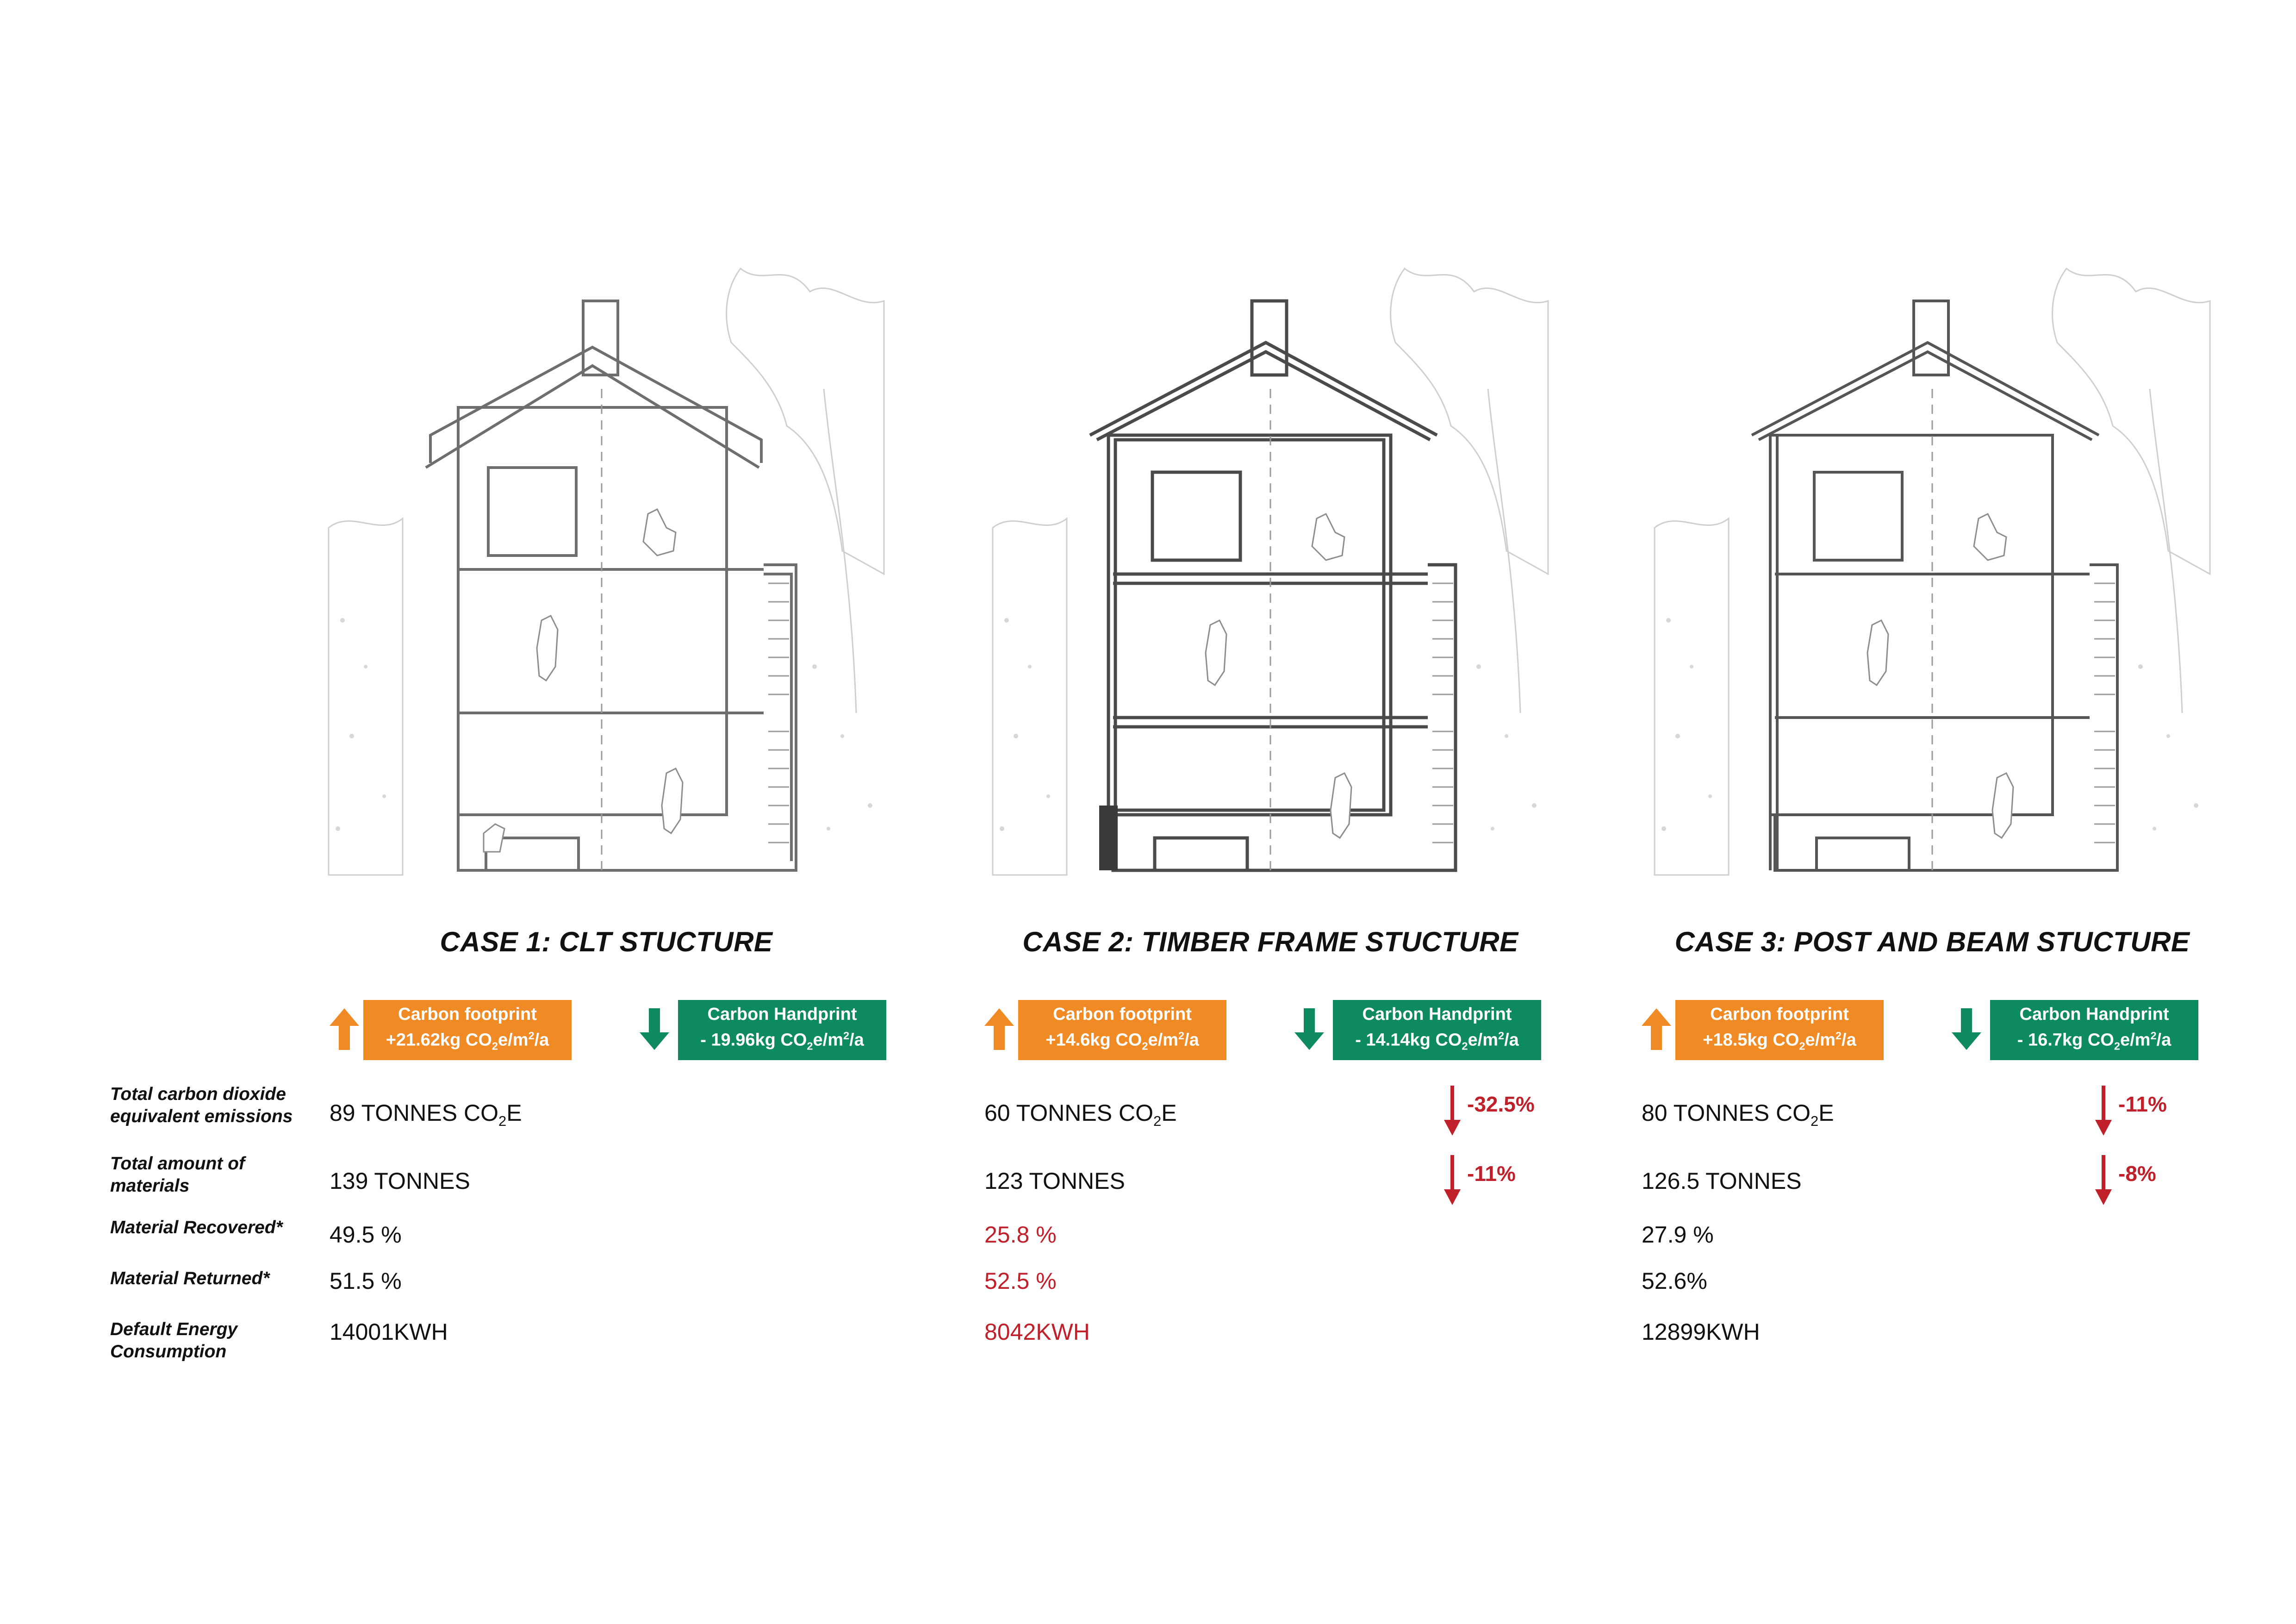 Image resolution: width=2296 pixels, height=1624 pixels. I want to click on case1-recovered-value: 49.5 %, so click(366, 1235).